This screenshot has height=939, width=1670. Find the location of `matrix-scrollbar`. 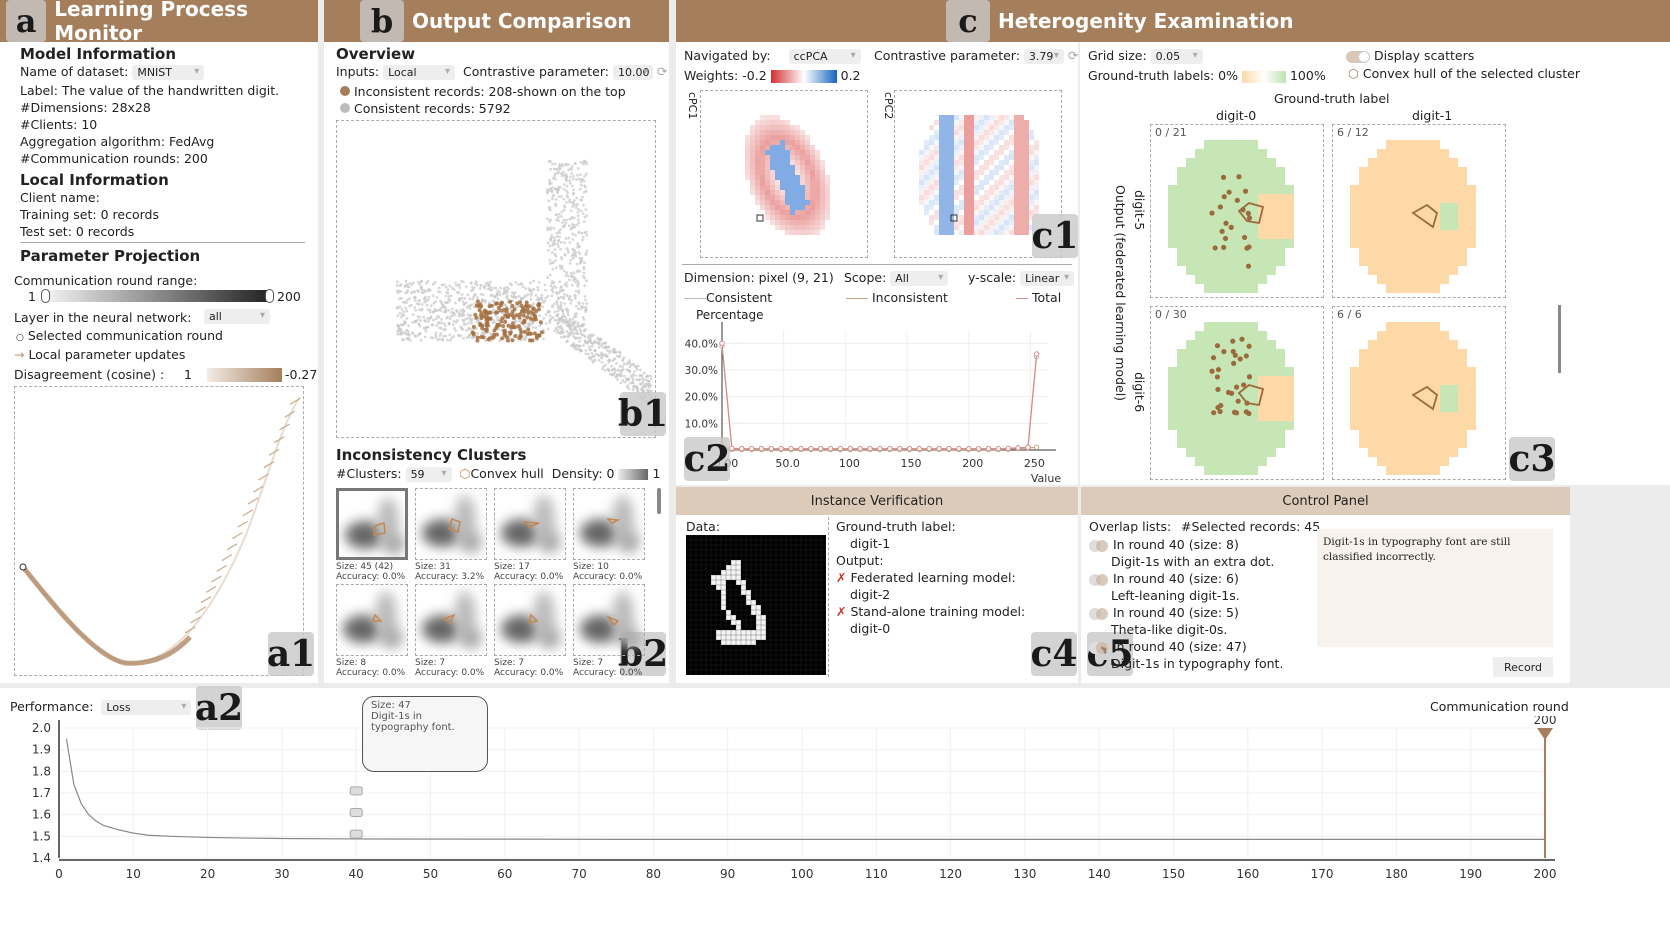

matrix-scrollbar is located at coordinates (1559, 339).